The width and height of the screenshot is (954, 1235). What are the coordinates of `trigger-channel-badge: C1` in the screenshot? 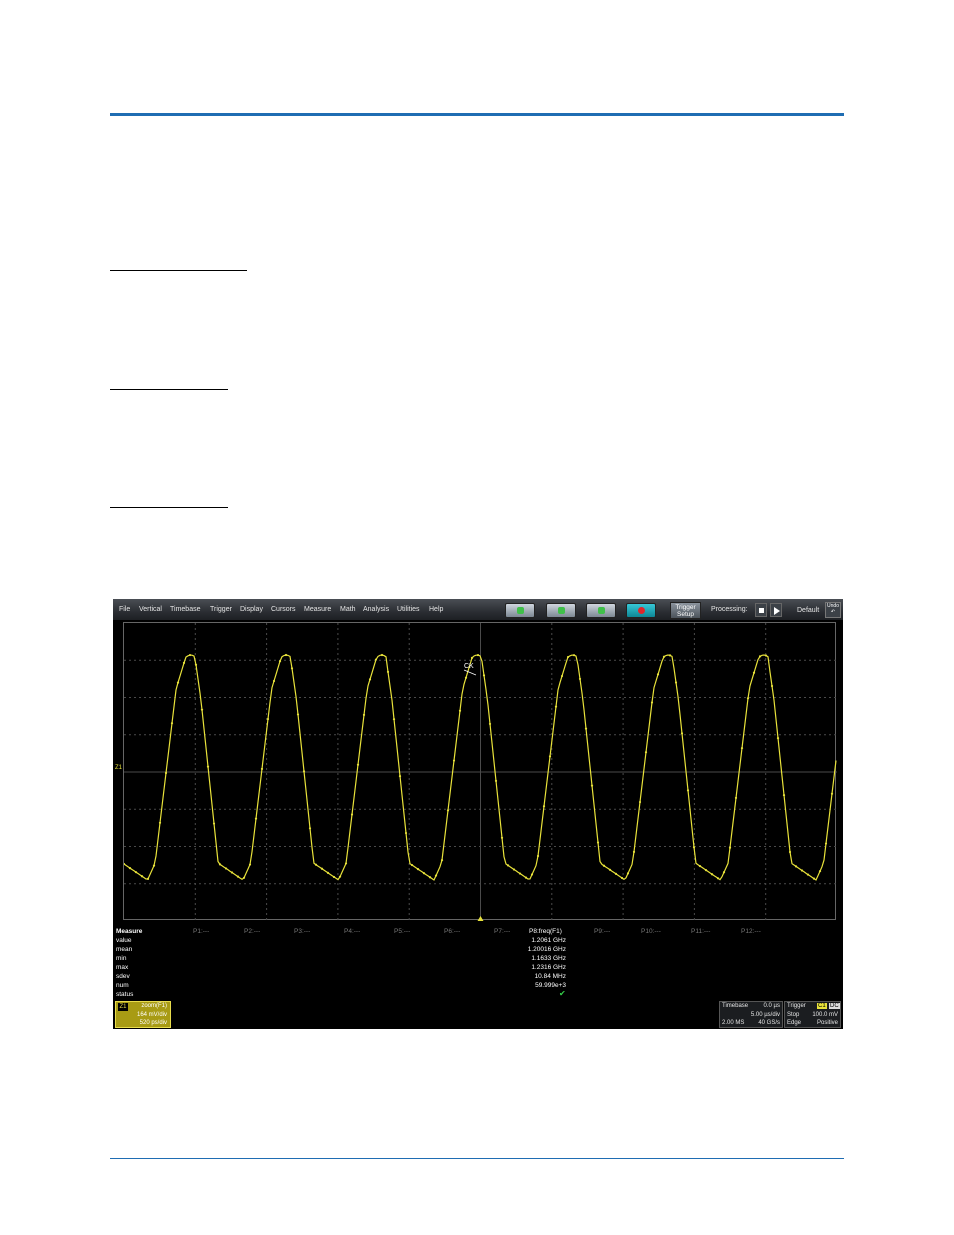 It's located at (822, 1006).